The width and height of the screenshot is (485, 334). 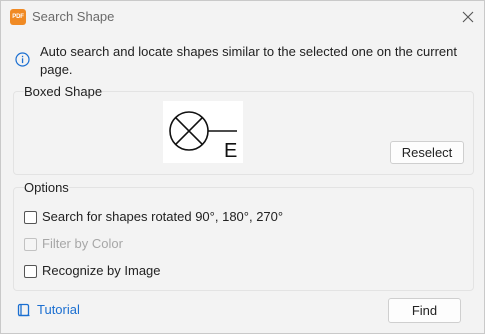 I want to click on close-icon, so click(x=468, y=17).